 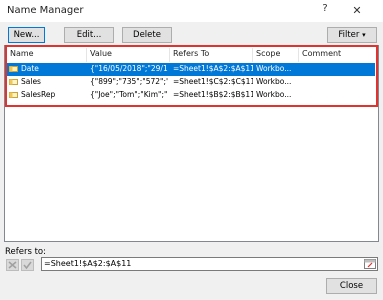 I want to click on close-button-label: Close, so click(x=351, y=286).